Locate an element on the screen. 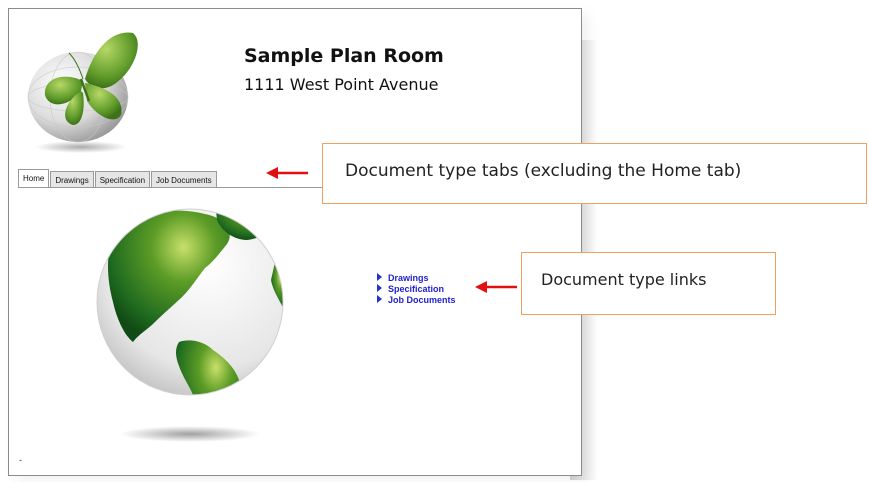 This screenshot has height=482, width=869. tab-drawings: Drawings is located at coordinates (72, 179).